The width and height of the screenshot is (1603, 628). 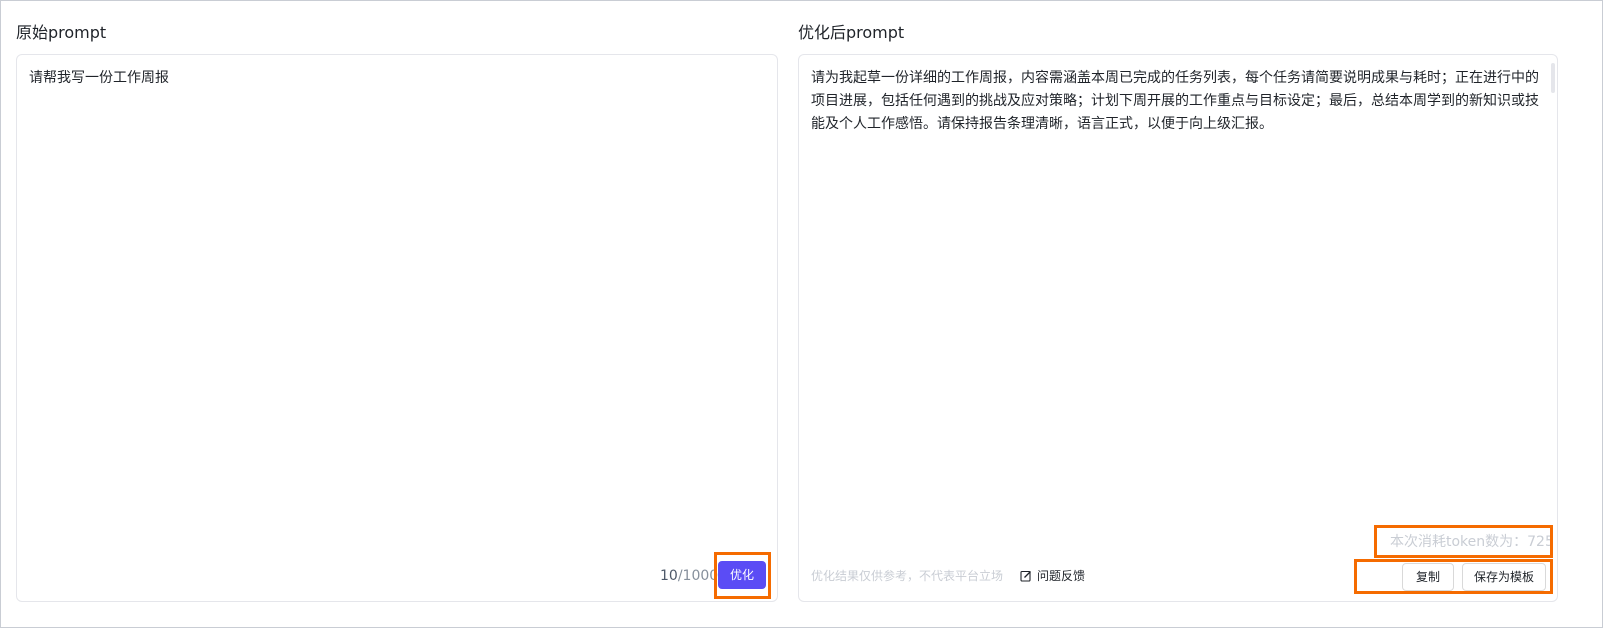 What do you see at coordinates (1026, 576) in the screenshot?
I see `edit-icon` at bounding box center [1026, 576].